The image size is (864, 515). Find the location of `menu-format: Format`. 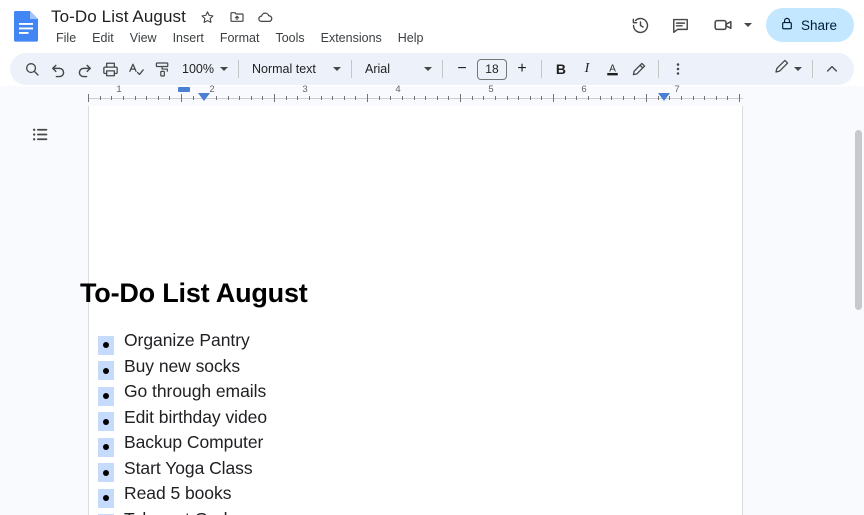

menu-format: Format is located at coordinates (240, 38).